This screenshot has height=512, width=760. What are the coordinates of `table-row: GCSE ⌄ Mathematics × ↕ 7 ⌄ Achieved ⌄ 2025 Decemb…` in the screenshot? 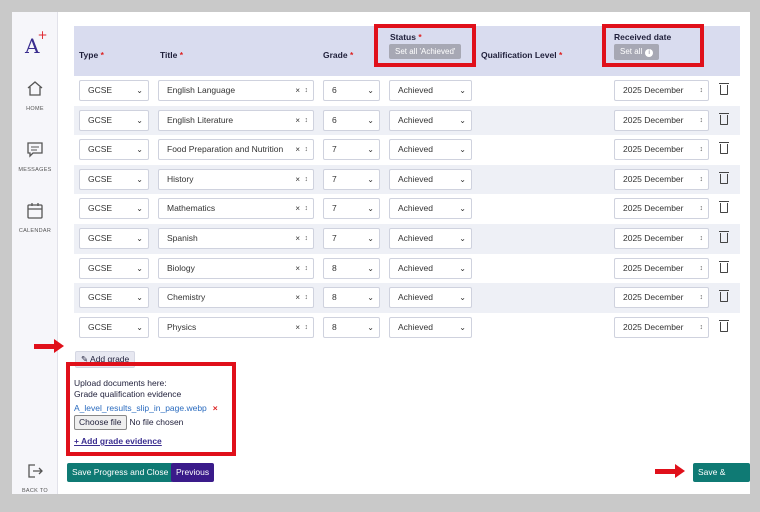 It's located at (407, 209).